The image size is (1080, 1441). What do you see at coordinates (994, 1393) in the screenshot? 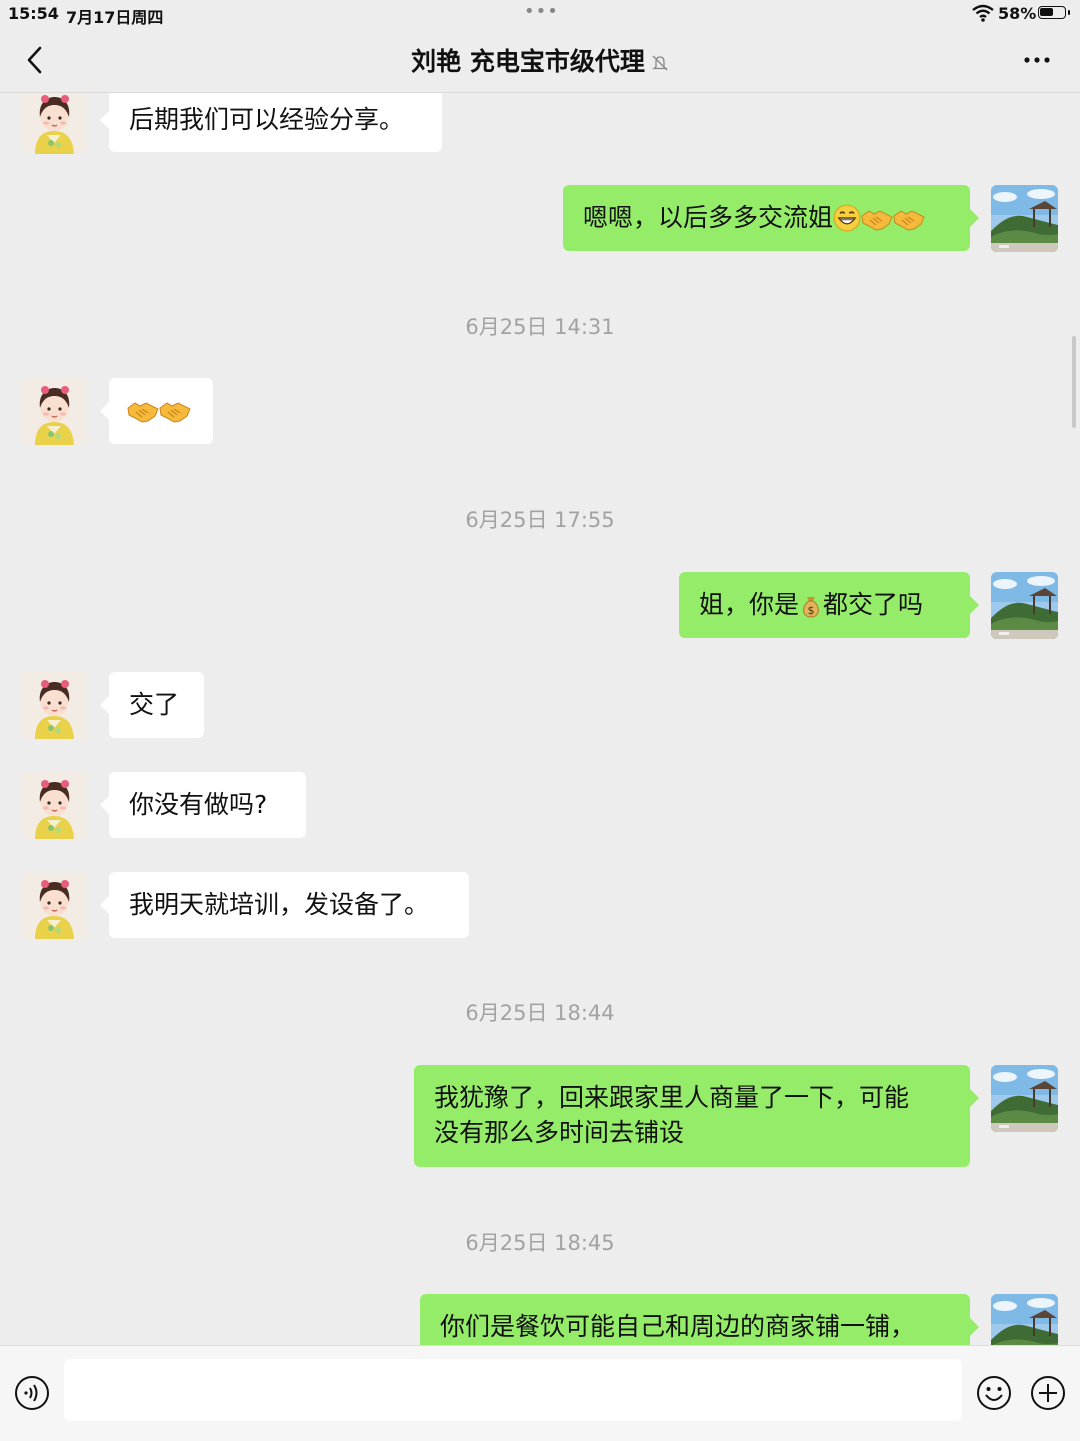
I see `smiley-icon` at bounding box center [994, 1393].